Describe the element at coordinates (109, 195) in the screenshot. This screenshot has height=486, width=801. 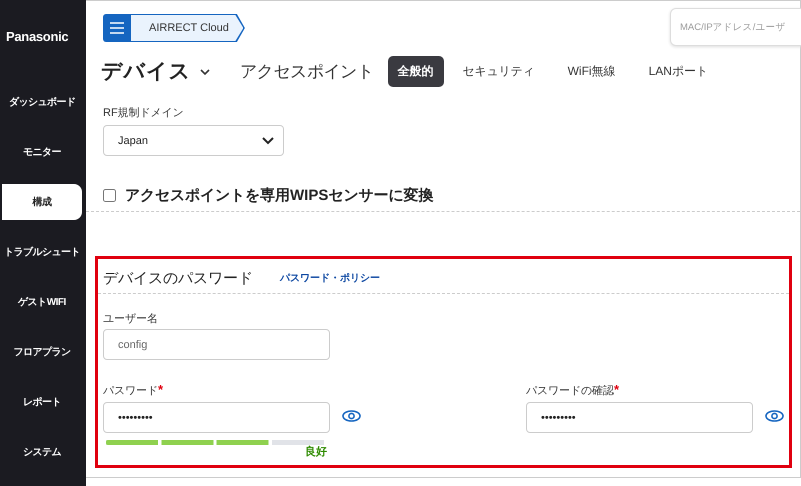
I see `checkbox` at that location.